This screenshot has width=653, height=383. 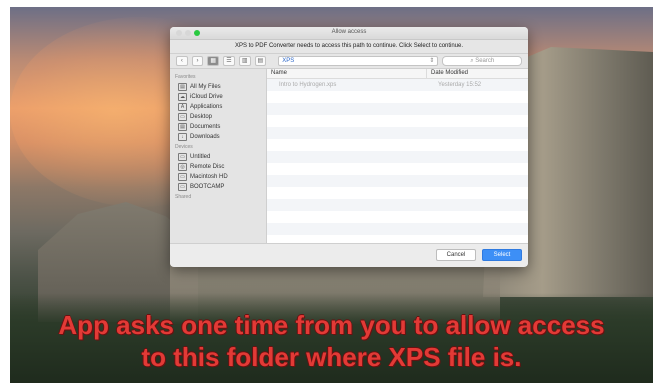 I want to click on location-label: XPS, so click(x=288, y=61).